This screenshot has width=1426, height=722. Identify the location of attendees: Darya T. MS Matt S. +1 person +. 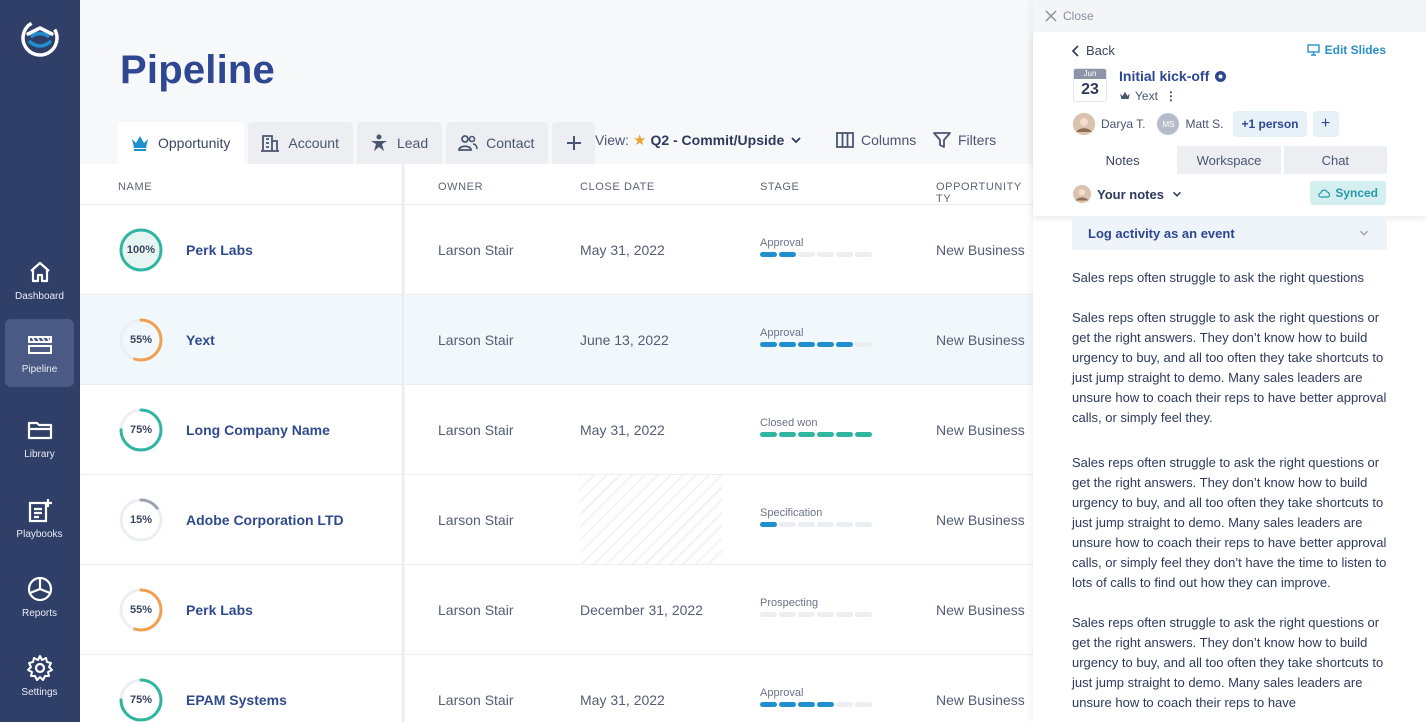
(1206, 124).